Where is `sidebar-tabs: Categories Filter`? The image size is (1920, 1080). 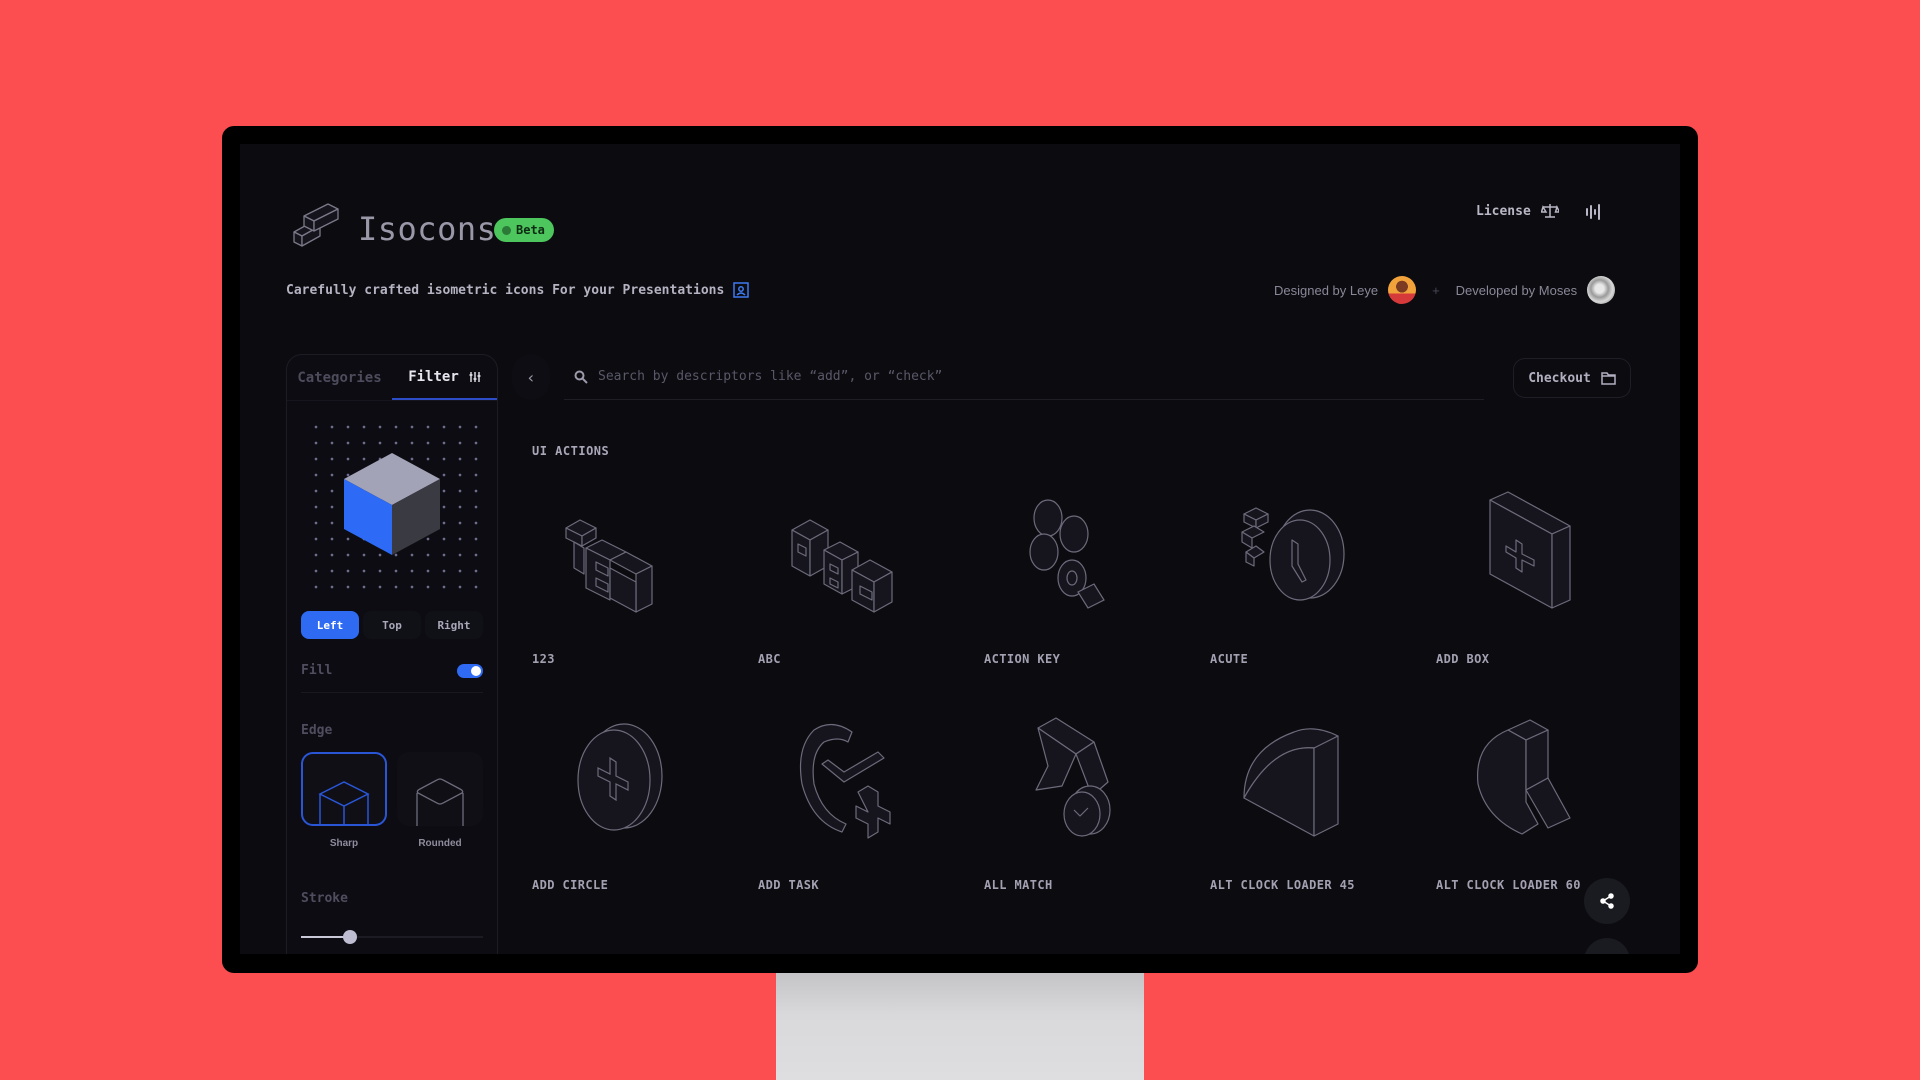
sidebar-tabs: Categories Filter is located at coordinates (392, 378).